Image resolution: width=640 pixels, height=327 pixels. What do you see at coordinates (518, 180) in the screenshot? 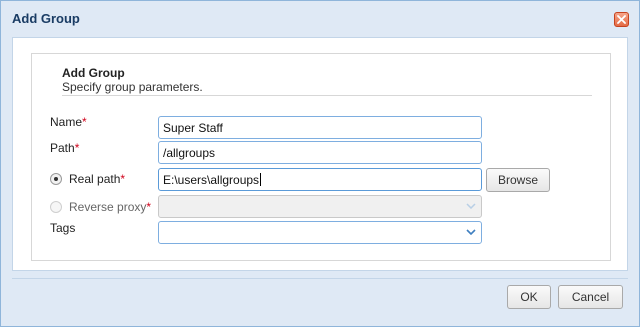
I see `browse-button: Browse` at bounding box center [518, 180].